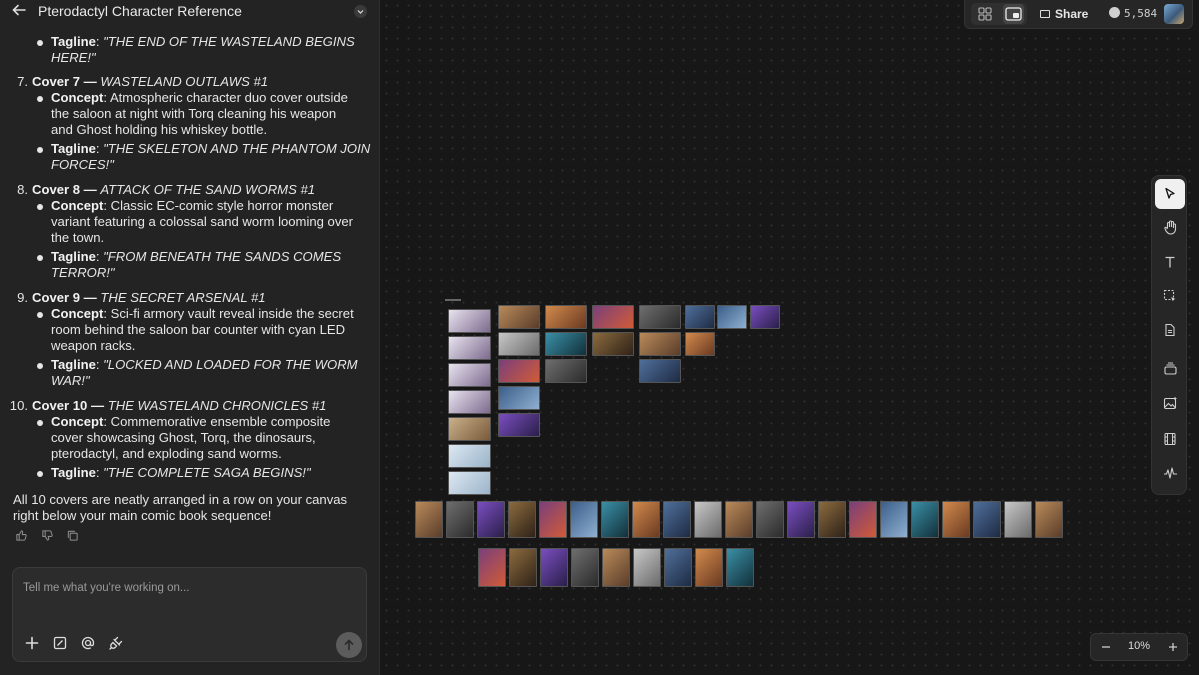 The width and height of the screenshot is (1199, 675). Describe the element at coordinates (183, 297) in the screenshot. I see `cover-title: THE SECRET ARSENAL #1` at that location.